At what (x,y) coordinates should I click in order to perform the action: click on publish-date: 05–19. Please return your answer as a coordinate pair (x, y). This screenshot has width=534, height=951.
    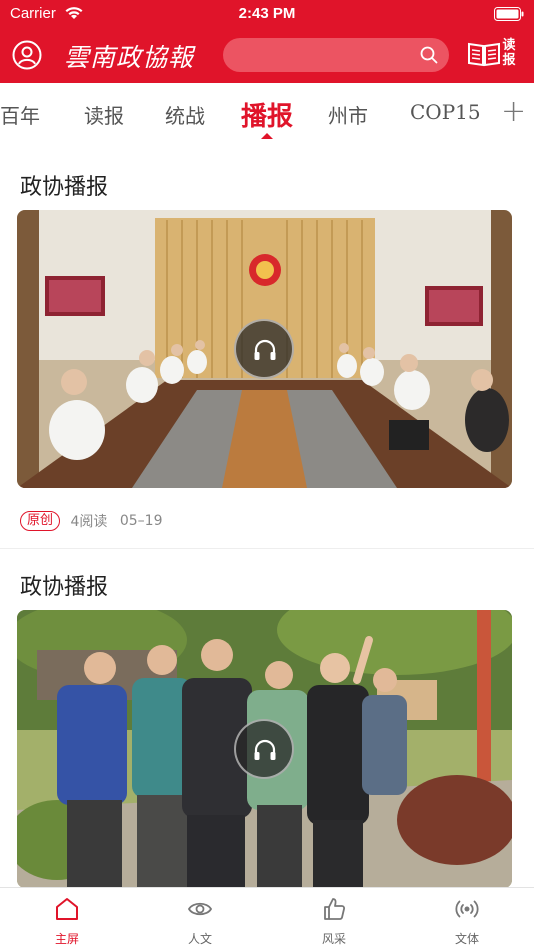
    Looking at the image, I should click on (141, 521).